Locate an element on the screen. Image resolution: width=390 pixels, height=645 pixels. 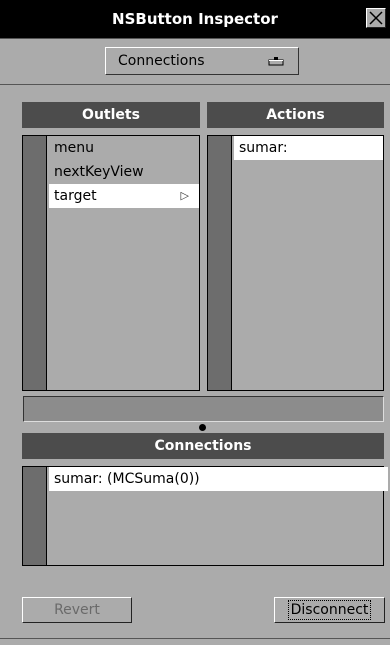
revert-button: Revert is located at coordinates (77, 610).